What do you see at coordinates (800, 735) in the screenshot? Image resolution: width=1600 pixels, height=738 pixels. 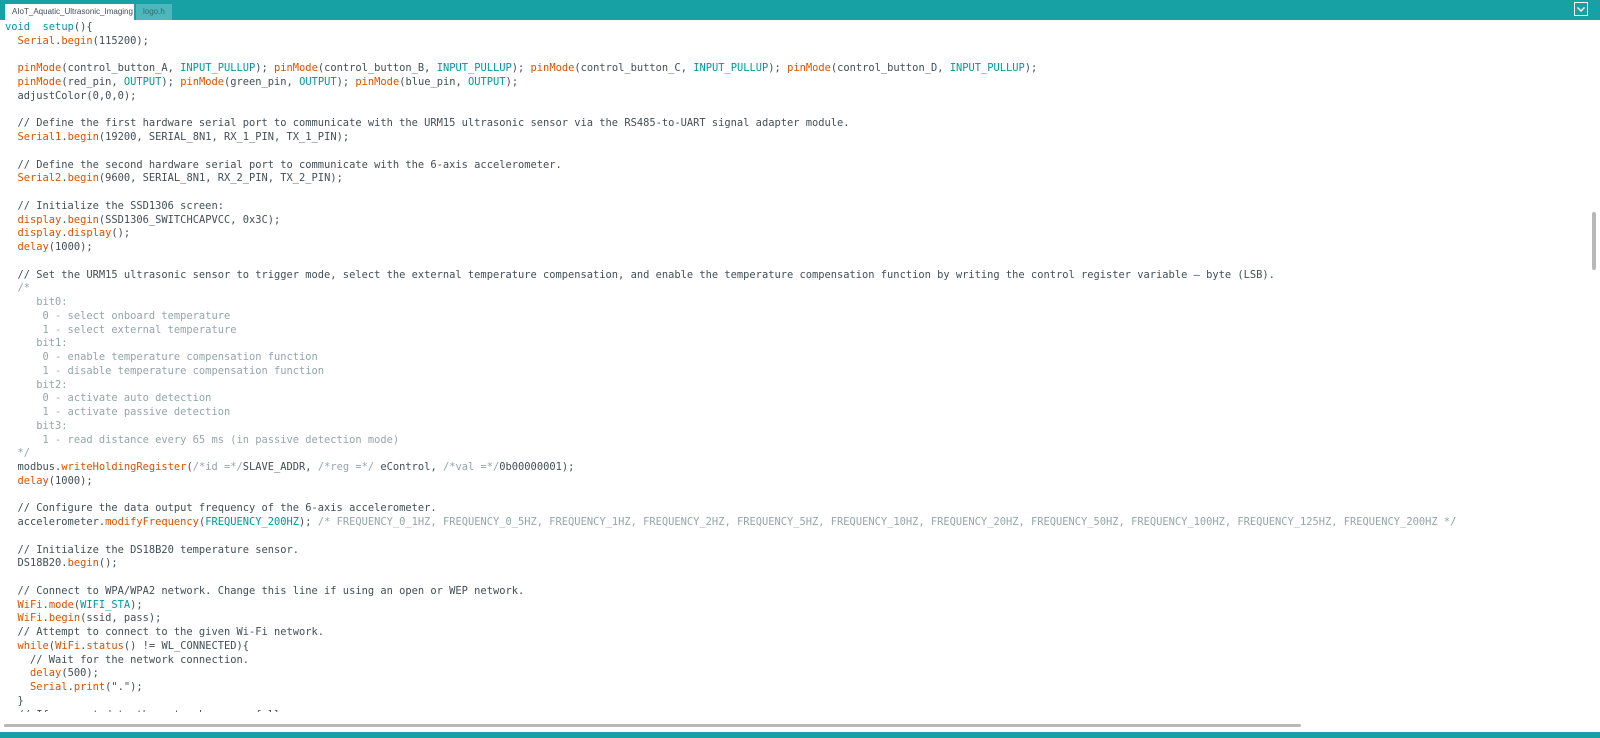 I see `status-bar` at bounding box center [800, 735].